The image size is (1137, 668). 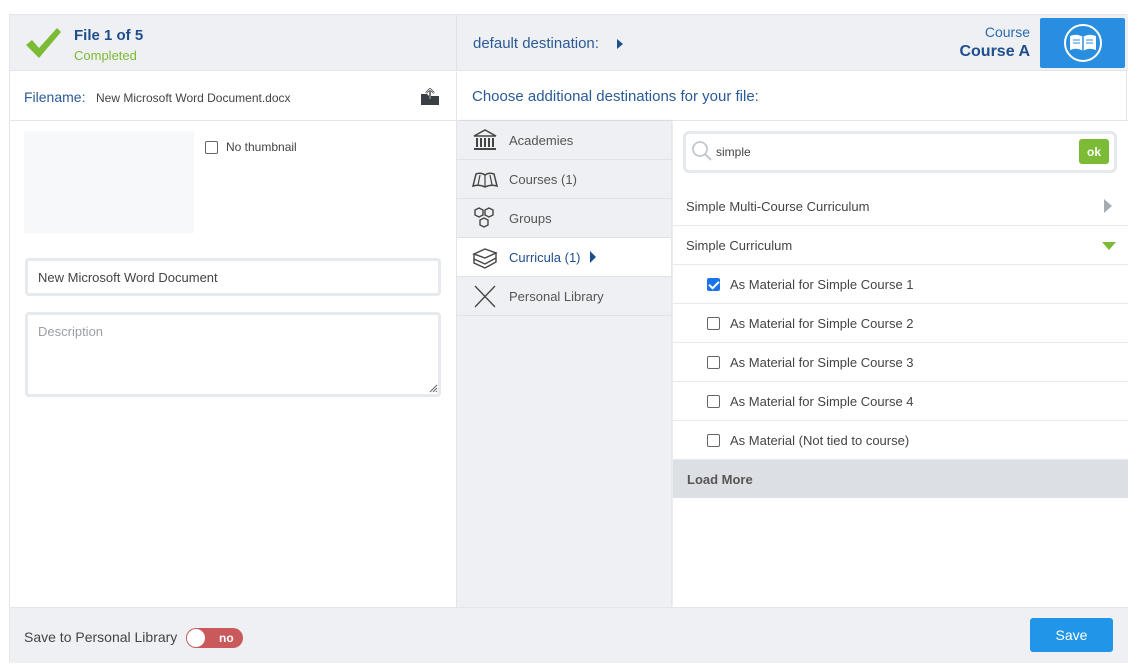 What do you see at coordinates (433, 388) in the screenshot?
I see `resize-grip-icon` at bounding box center [433, 388].